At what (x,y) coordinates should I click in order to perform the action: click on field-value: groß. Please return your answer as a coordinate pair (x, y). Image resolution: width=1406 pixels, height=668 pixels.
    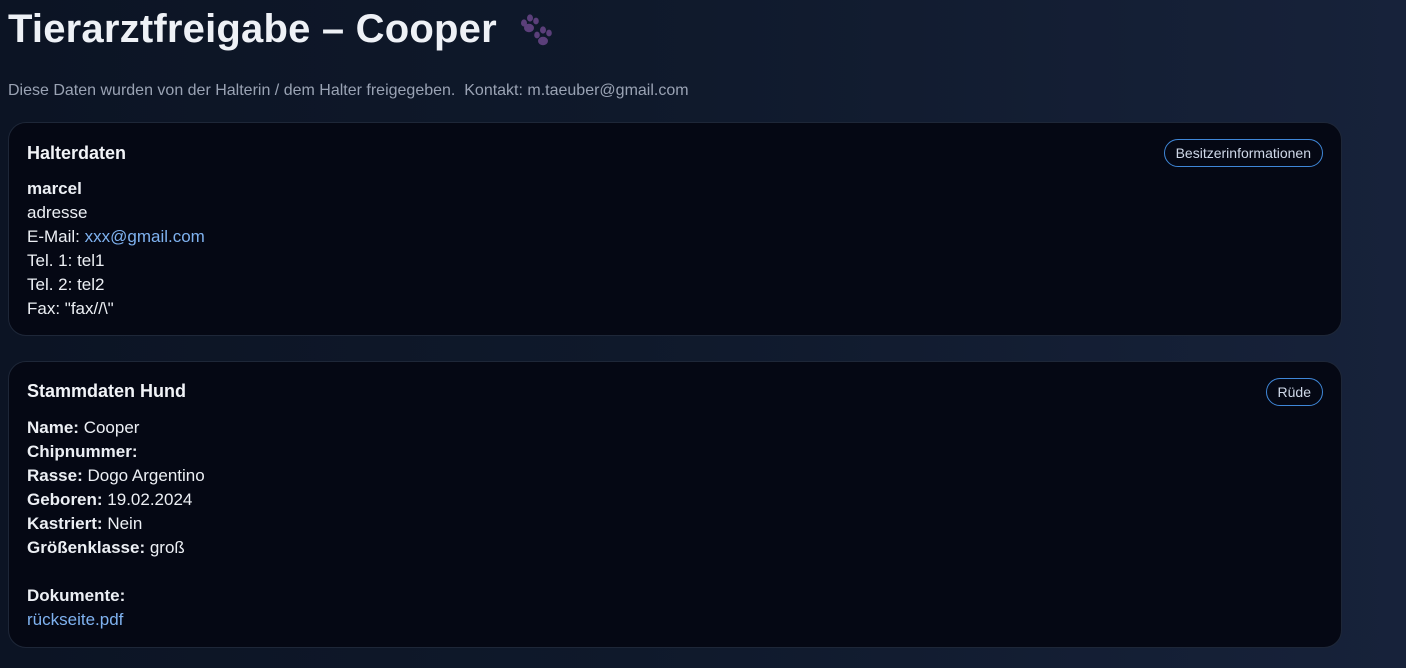
    Looking at the image, I should click on (165, 547).